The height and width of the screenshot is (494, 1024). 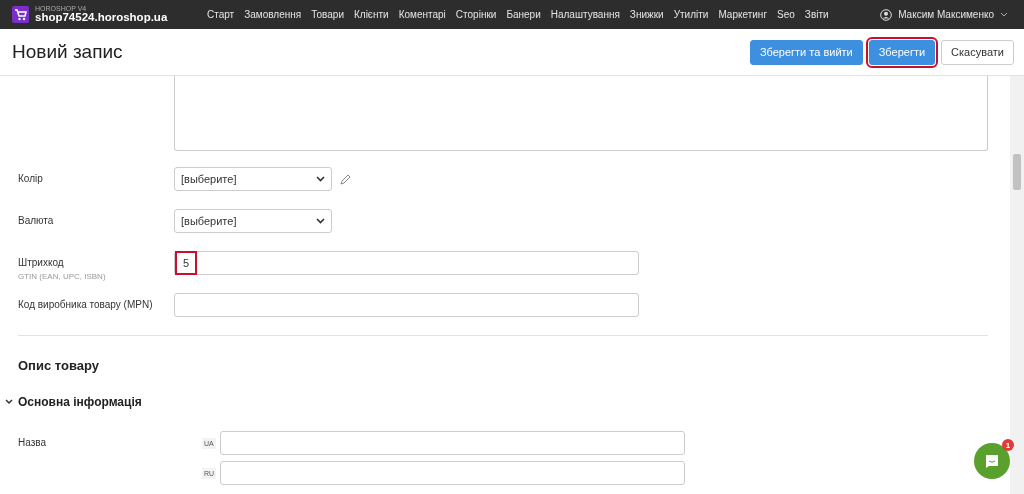 I want to click on field-hint: GTIN (EAN, UPC, ISBN), so click(x=62, y=276).